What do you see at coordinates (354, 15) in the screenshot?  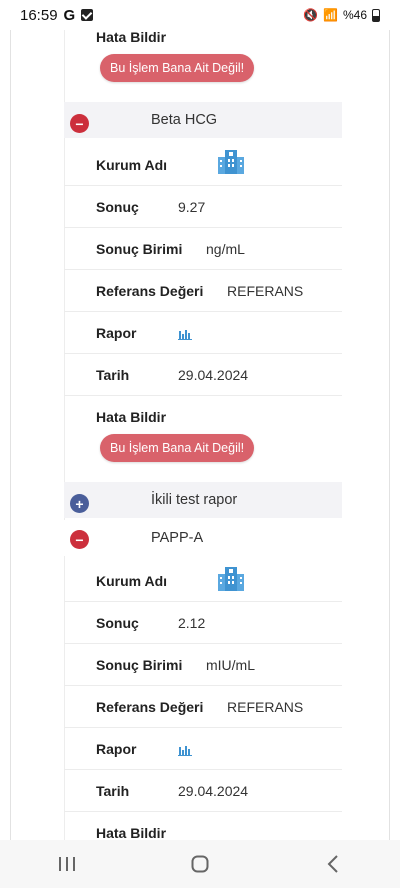 I see `battery-percent: %46` at bounding box center [354, 15].